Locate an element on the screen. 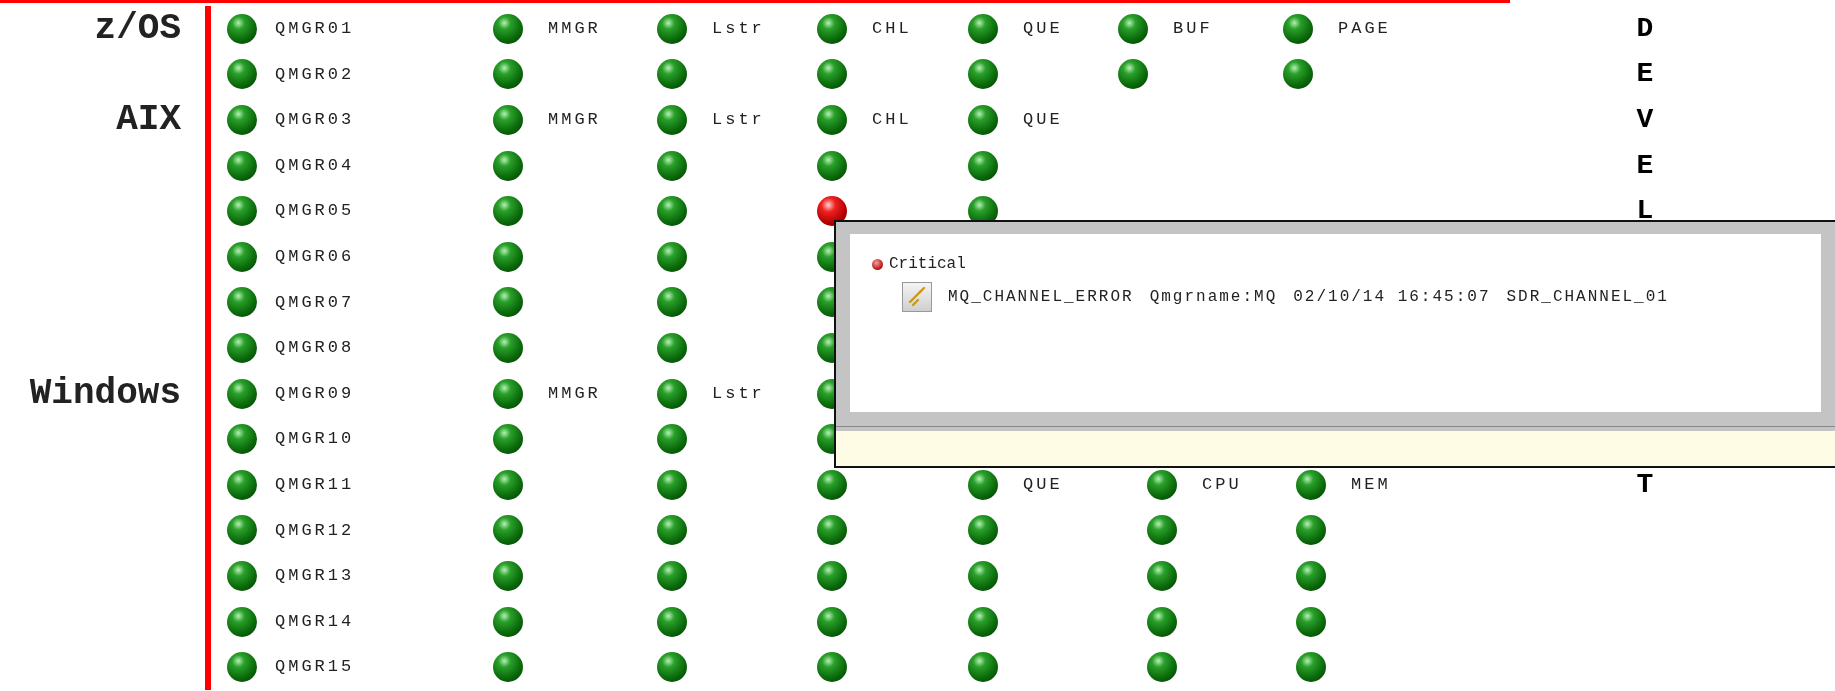 Image resolution: width=1835 pixels, height=691 pixels. queue-manager-name: QMGR05 is located at coordinates (315, 211).